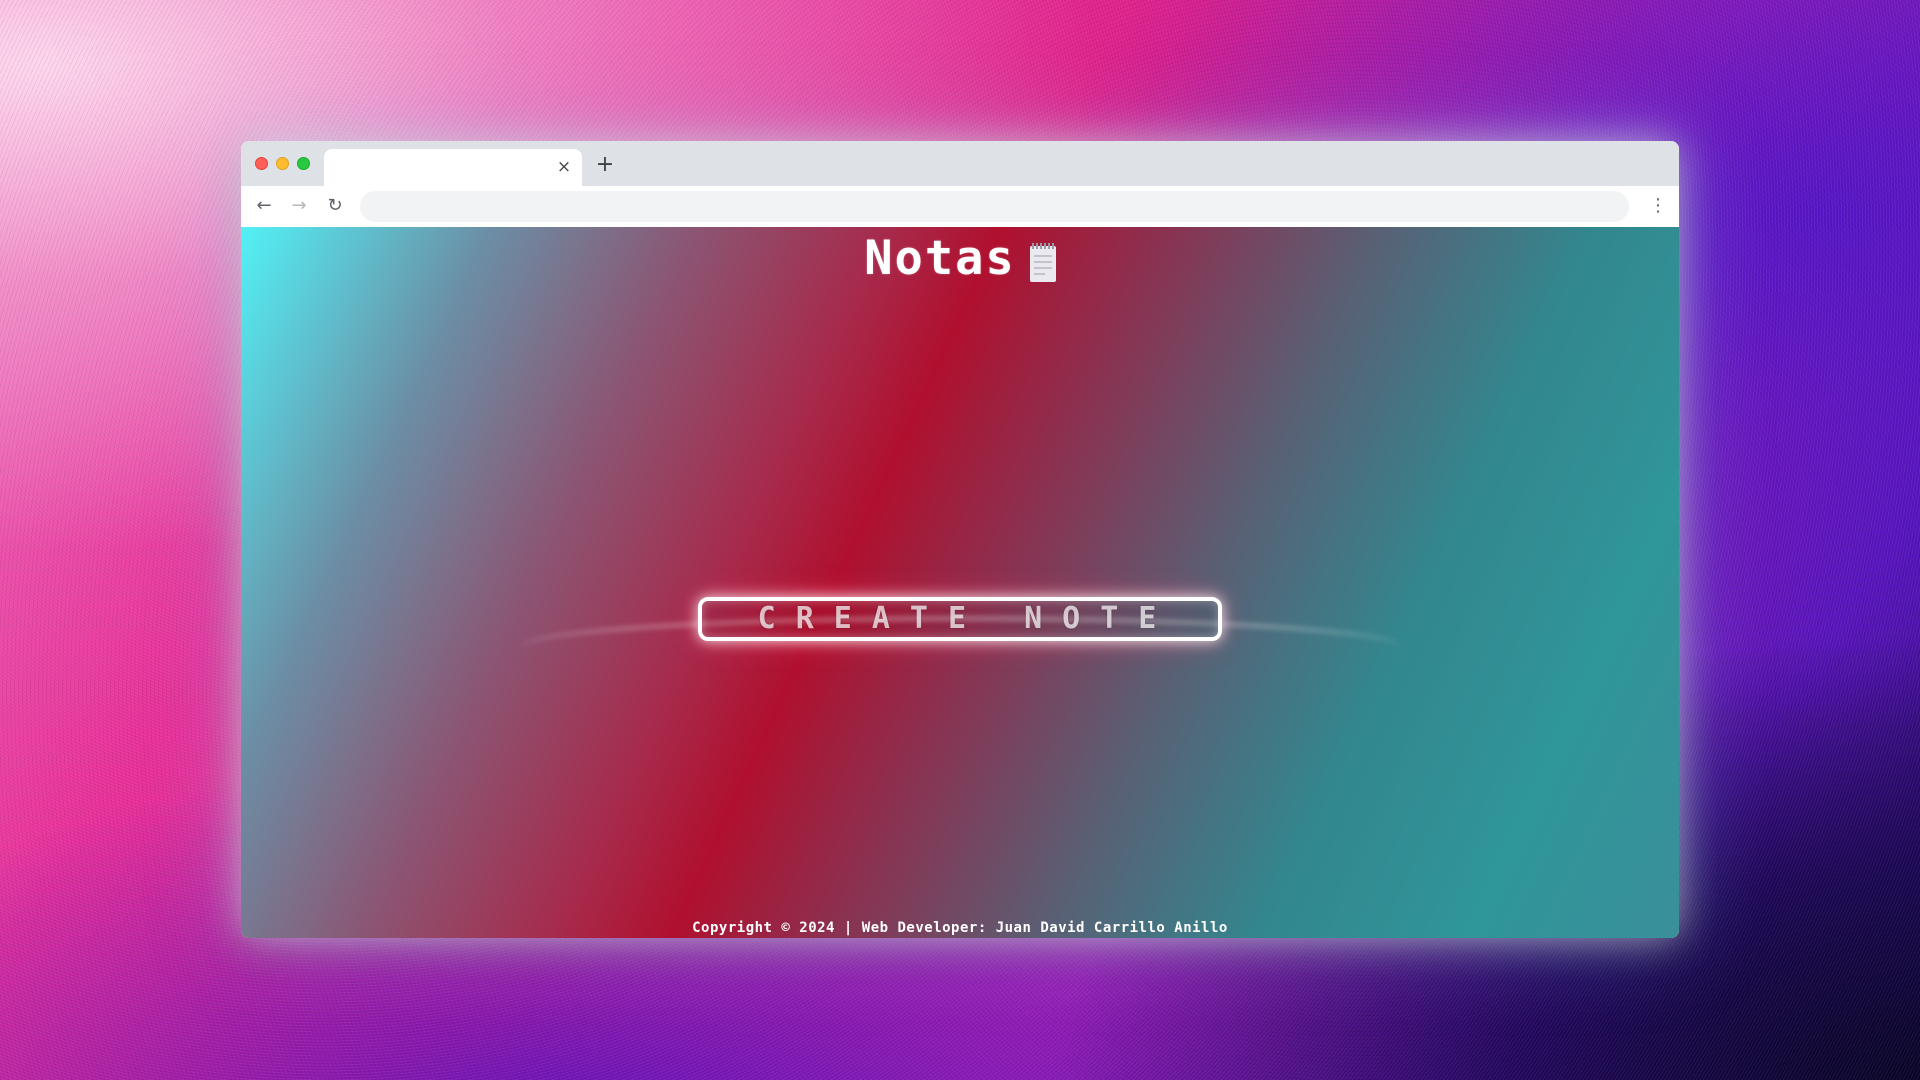 The image size is (1920, 1080). Describe the element at coordinates (264, 206) in the screenshot. I see `back-arrow-icon: ←` at that location.